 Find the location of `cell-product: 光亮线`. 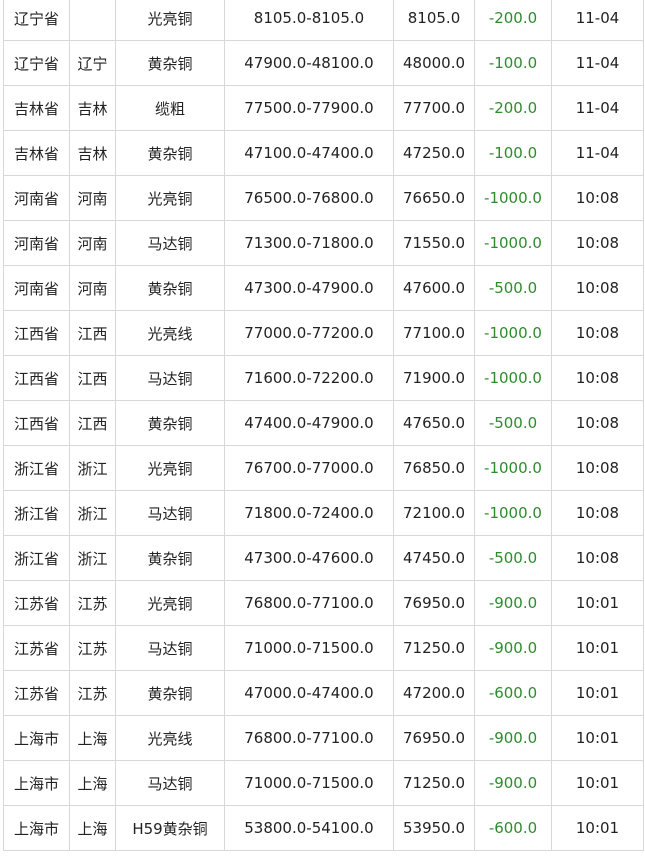

cell-product: 光亮线 is located at coordinates (170, 333).